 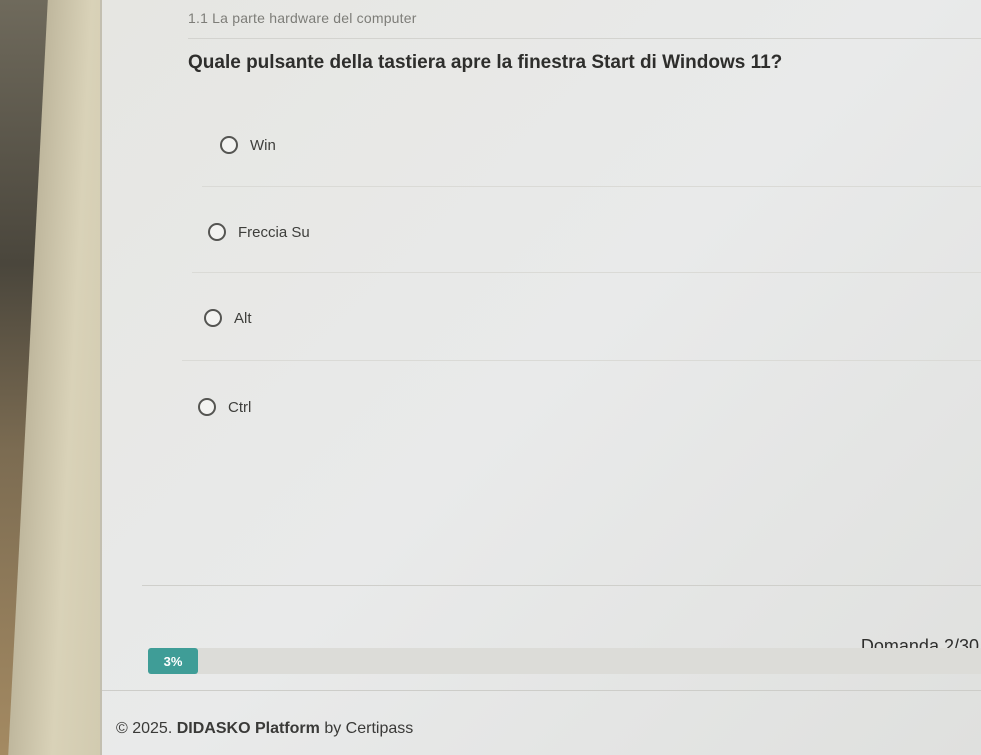 What do you see at coordinates (564, 661) in the screenshot?
I see `progress-bar: 3%` at bounding box center [564, 661].